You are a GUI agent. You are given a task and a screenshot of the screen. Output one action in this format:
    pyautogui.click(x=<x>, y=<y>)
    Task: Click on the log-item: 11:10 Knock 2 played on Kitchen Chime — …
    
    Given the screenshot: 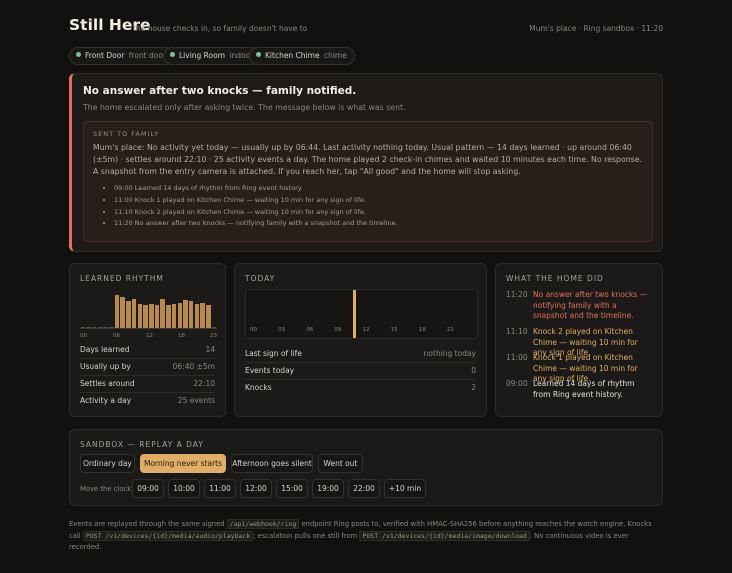 What is the action you would take?
    pyautogui.click(x=379, y=213)
    